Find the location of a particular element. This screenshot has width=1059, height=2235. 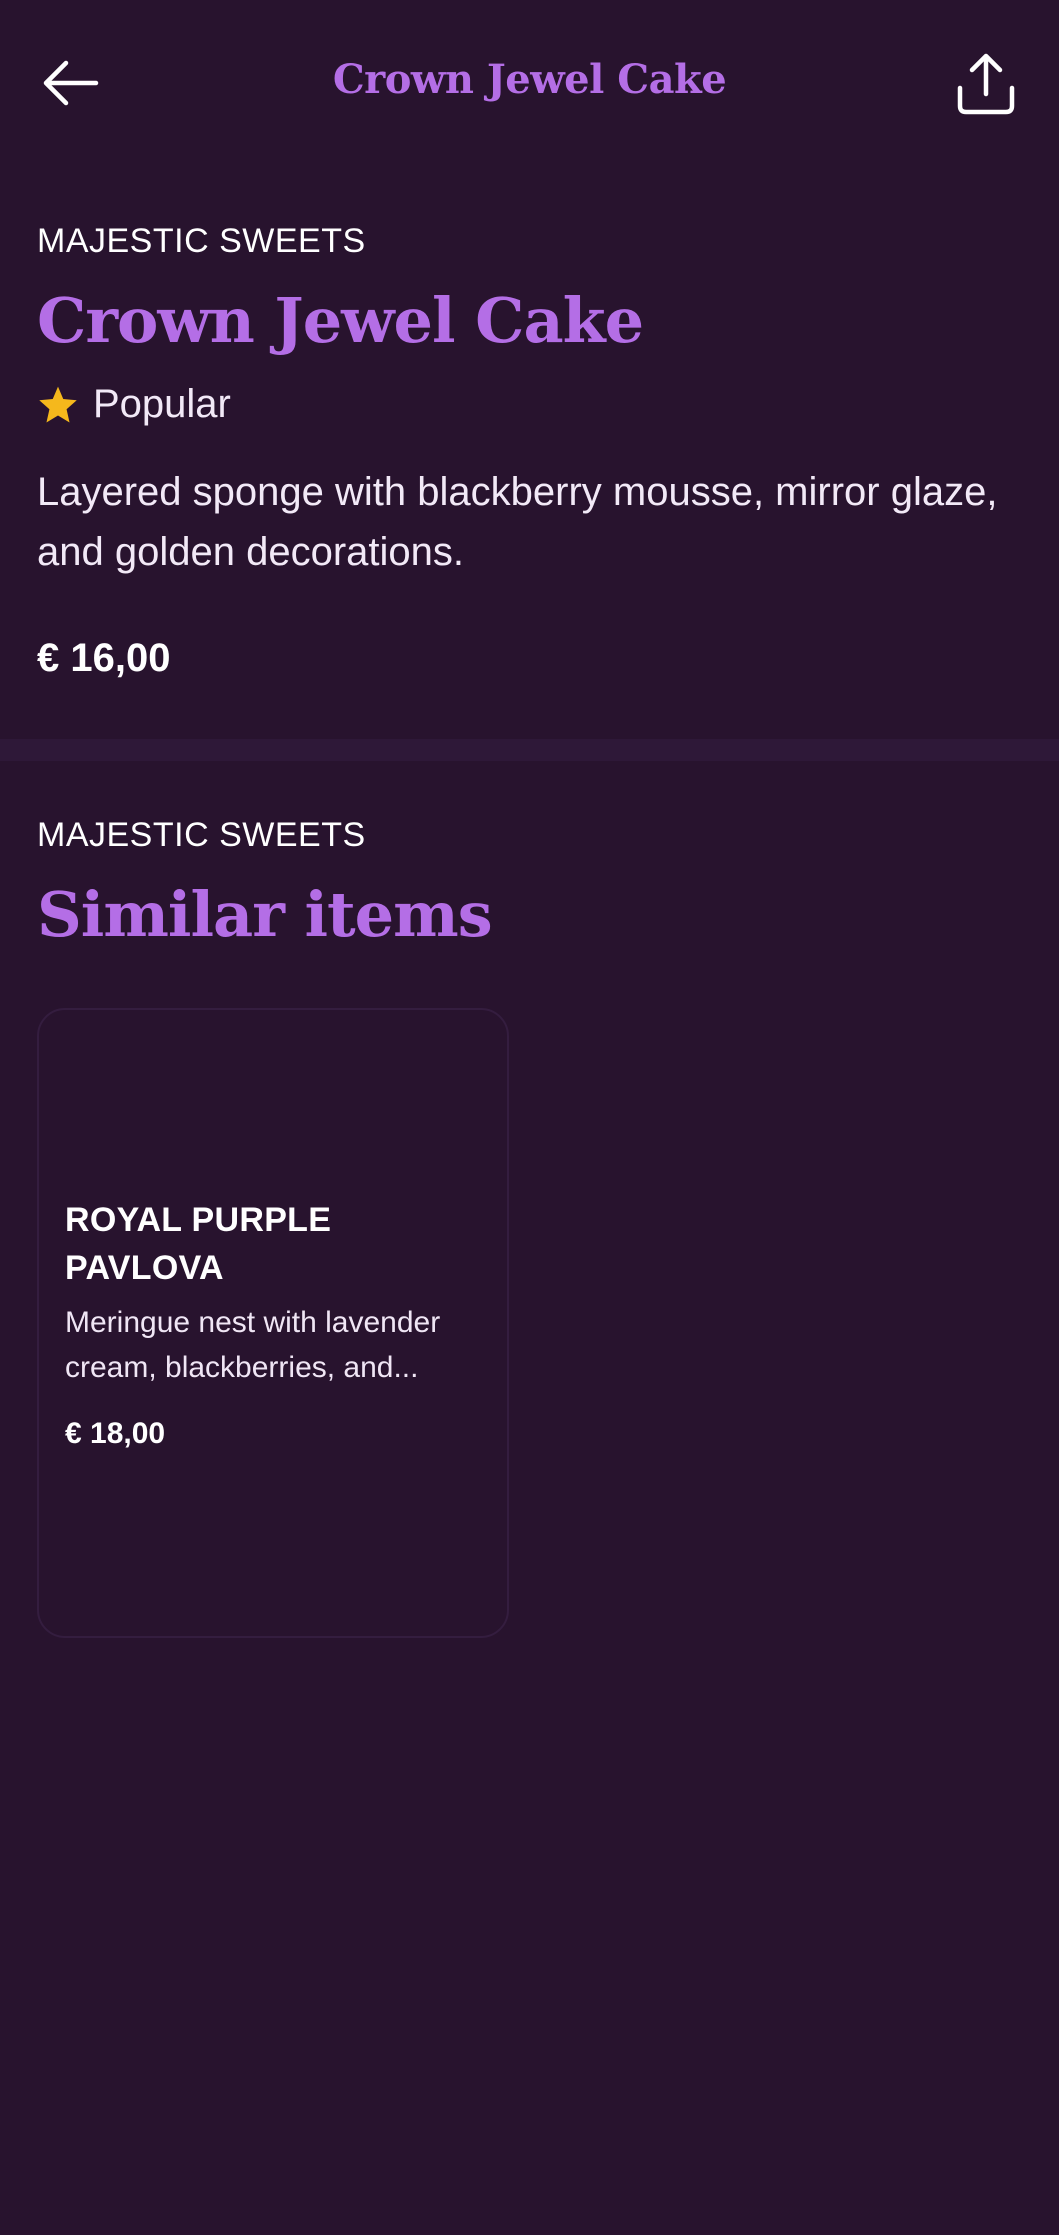

similar-items-title: Similar items is located at coordinates (265, 914).